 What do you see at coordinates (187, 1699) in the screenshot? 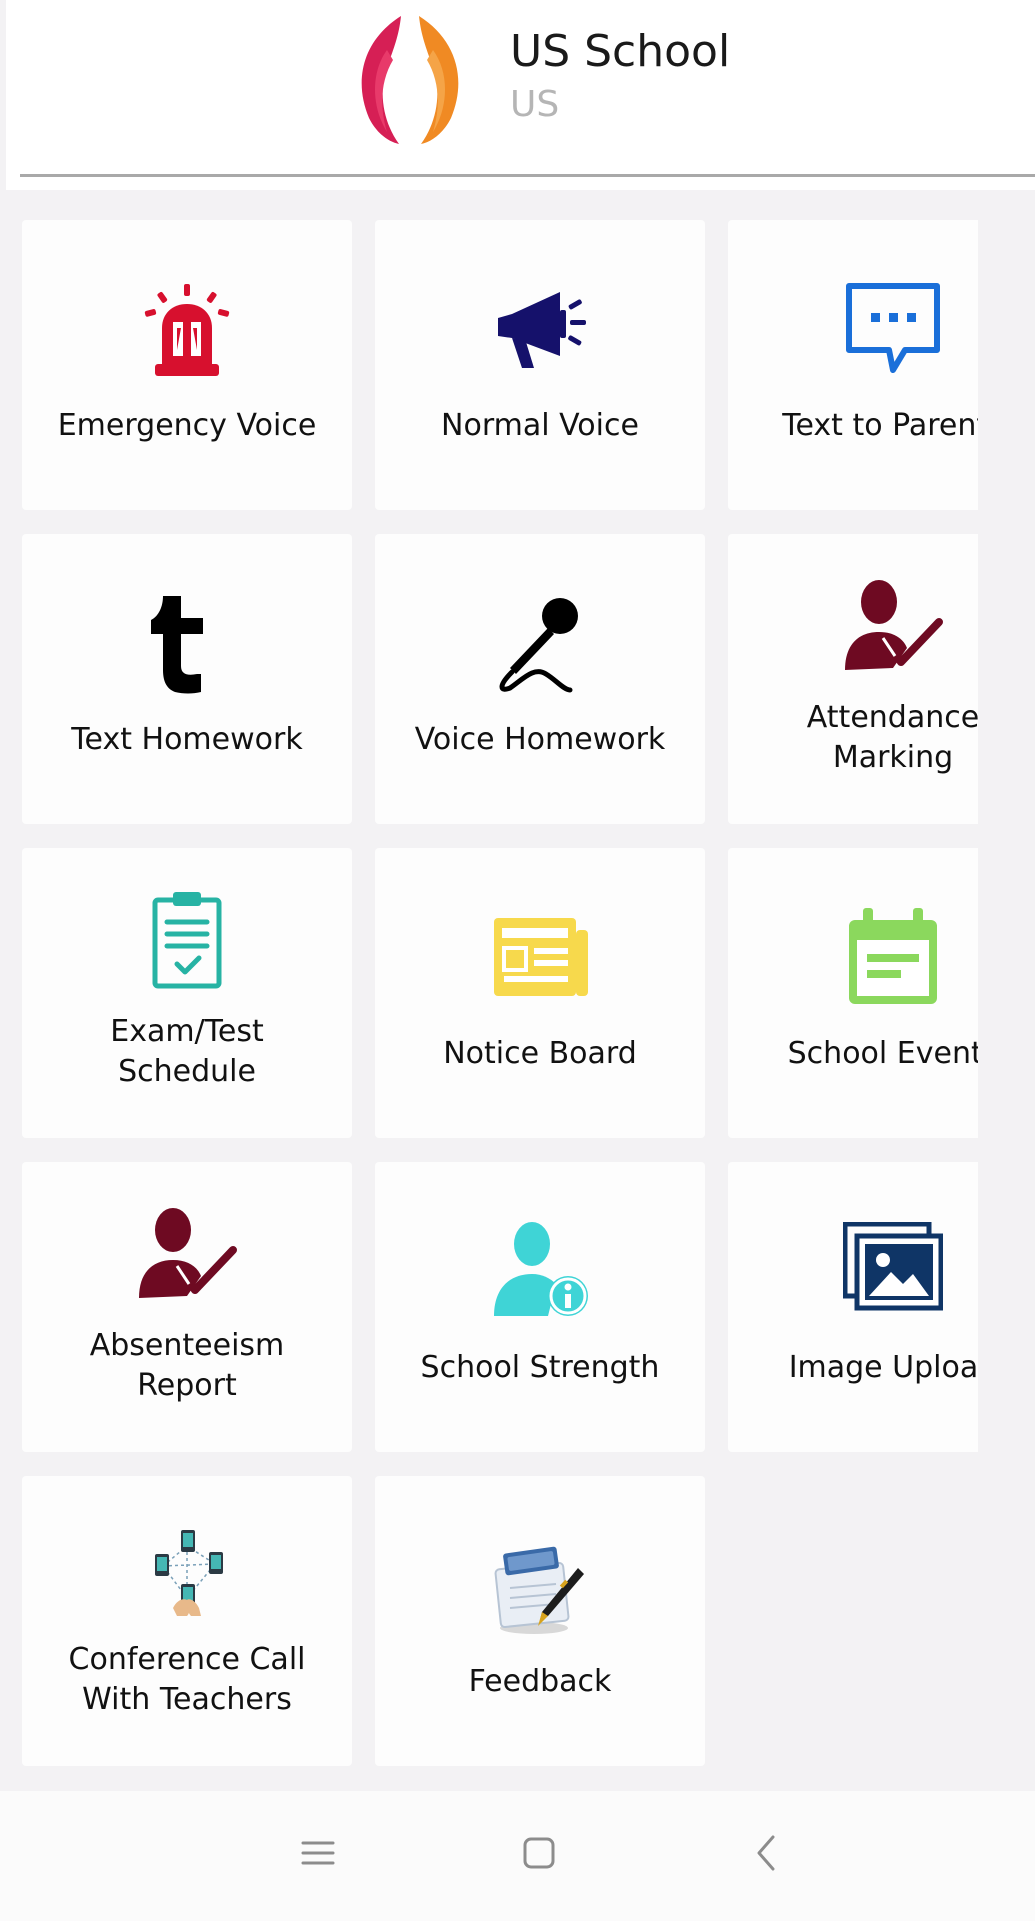
I see `tile-label-line2: With Teachers` at bounding box center [187, 1699].